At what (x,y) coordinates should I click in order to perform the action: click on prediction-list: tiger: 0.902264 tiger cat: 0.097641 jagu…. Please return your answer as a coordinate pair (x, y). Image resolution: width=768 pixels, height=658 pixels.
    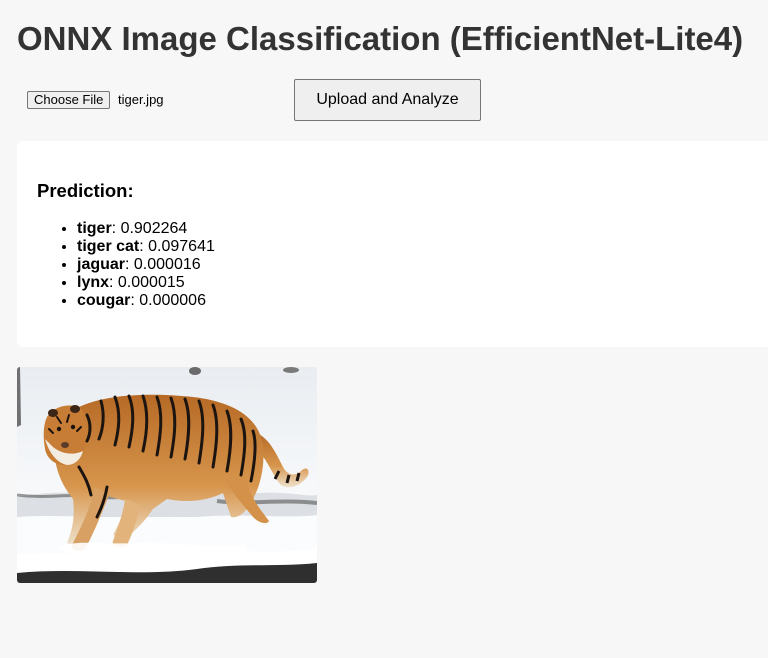
    Looking at the image, I should click on (126, 265).